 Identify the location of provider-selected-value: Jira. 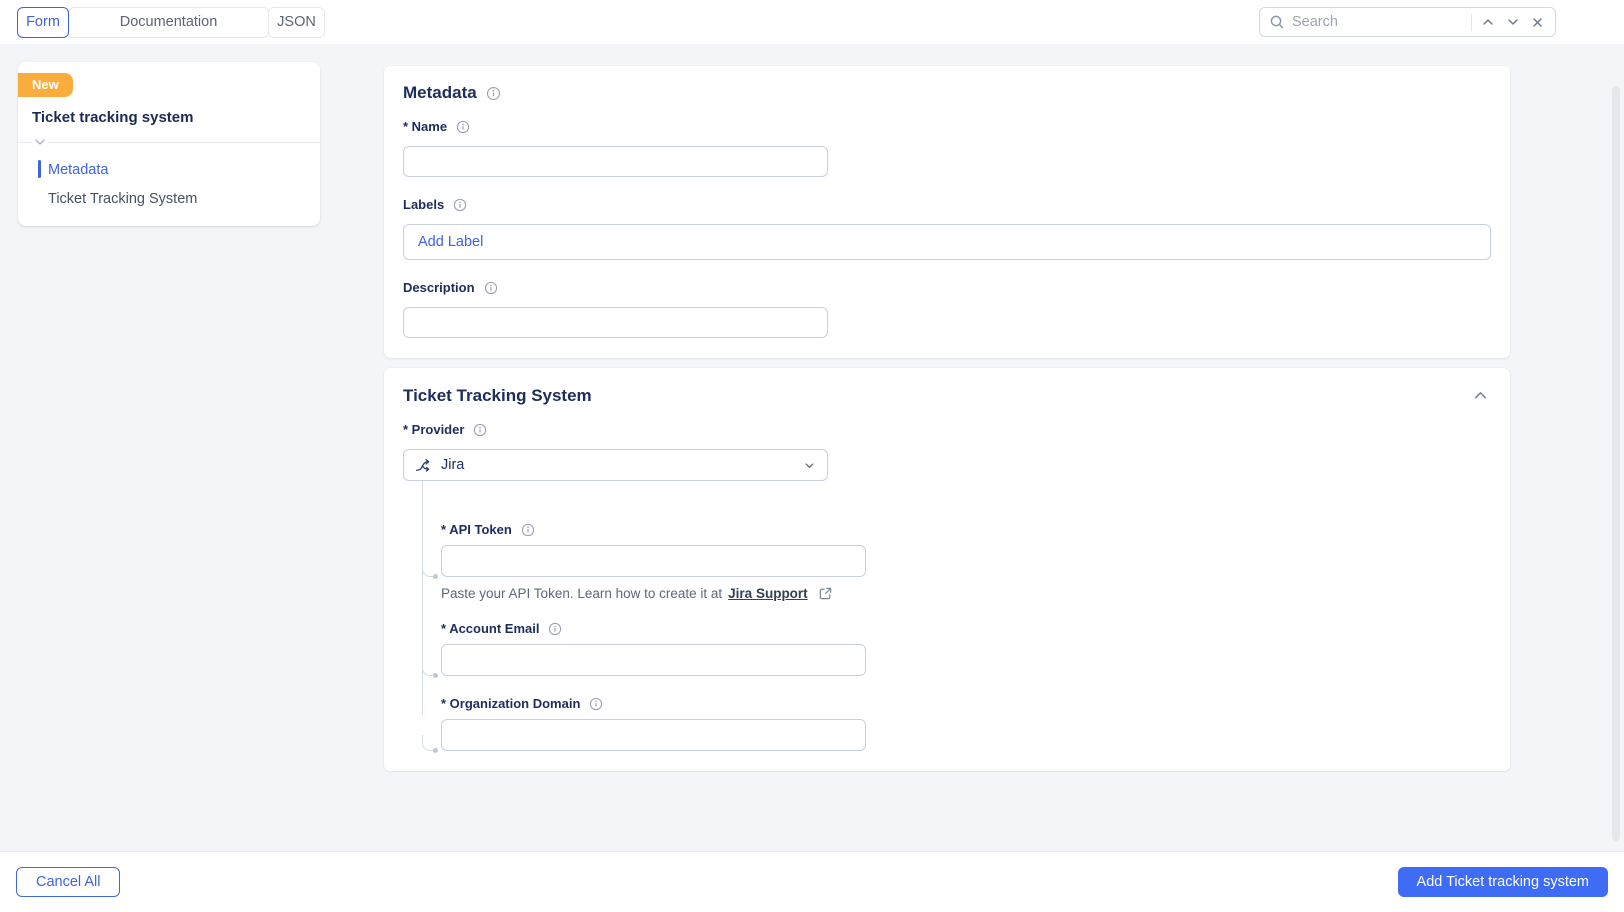
(453, 465).